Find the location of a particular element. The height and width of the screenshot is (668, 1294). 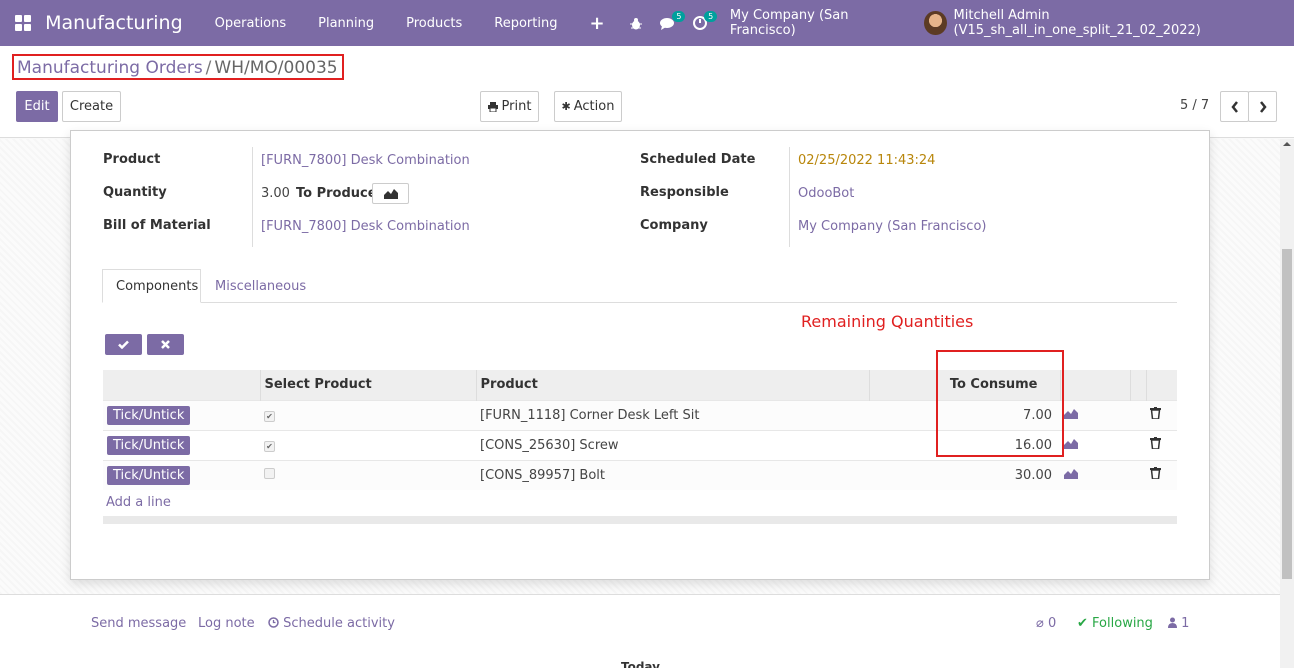

scroll-up-icon is located at coordinates (1287, 144).